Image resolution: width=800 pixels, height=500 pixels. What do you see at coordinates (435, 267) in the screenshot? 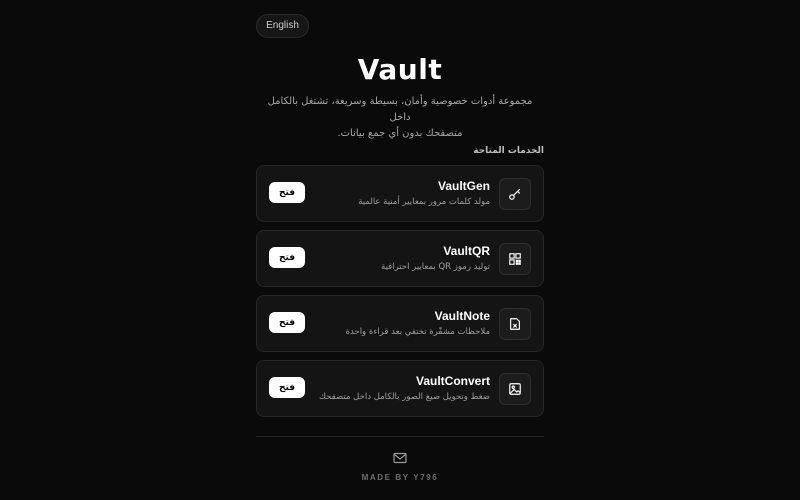
I see `service-description: توليد رموز QR بمعايير احترافية` at bounding box center [435, 267].